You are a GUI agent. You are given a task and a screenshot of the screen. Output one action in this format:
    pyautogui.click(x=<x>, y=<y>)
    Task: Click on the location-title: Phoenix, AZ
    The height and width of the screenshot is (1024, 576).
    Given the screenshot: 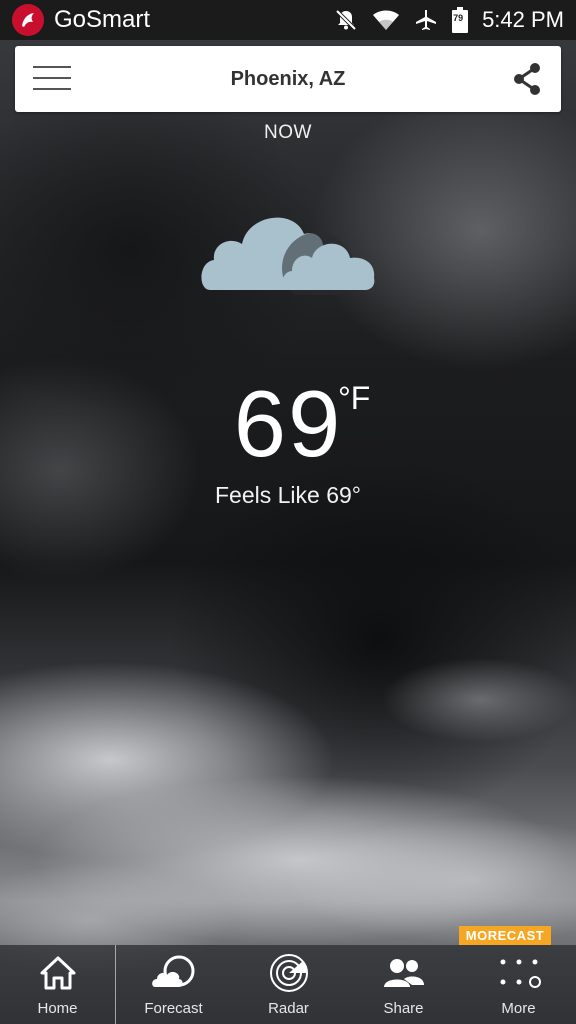 What is the action you would take?
    pyautogui.click(x=288, y=79)
    